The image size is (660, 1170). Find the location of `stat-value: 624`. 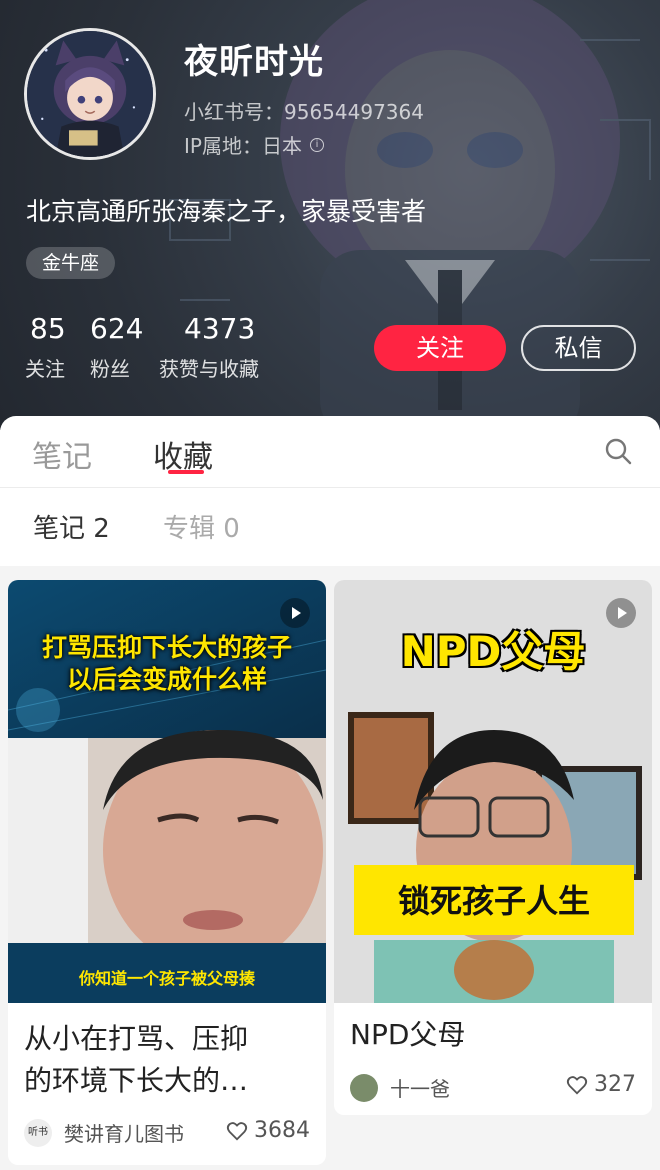

stat-value: 624 is located at coordinates (117, 328).